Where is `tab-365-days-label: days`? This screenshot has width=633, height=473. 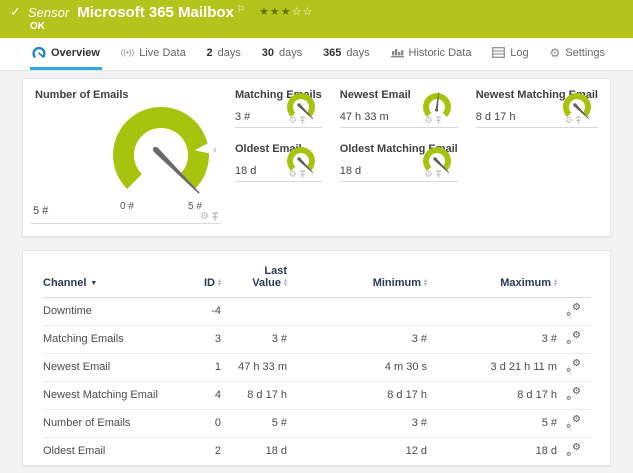 tab-365-days-label: days is located at coordinates (358, 52).